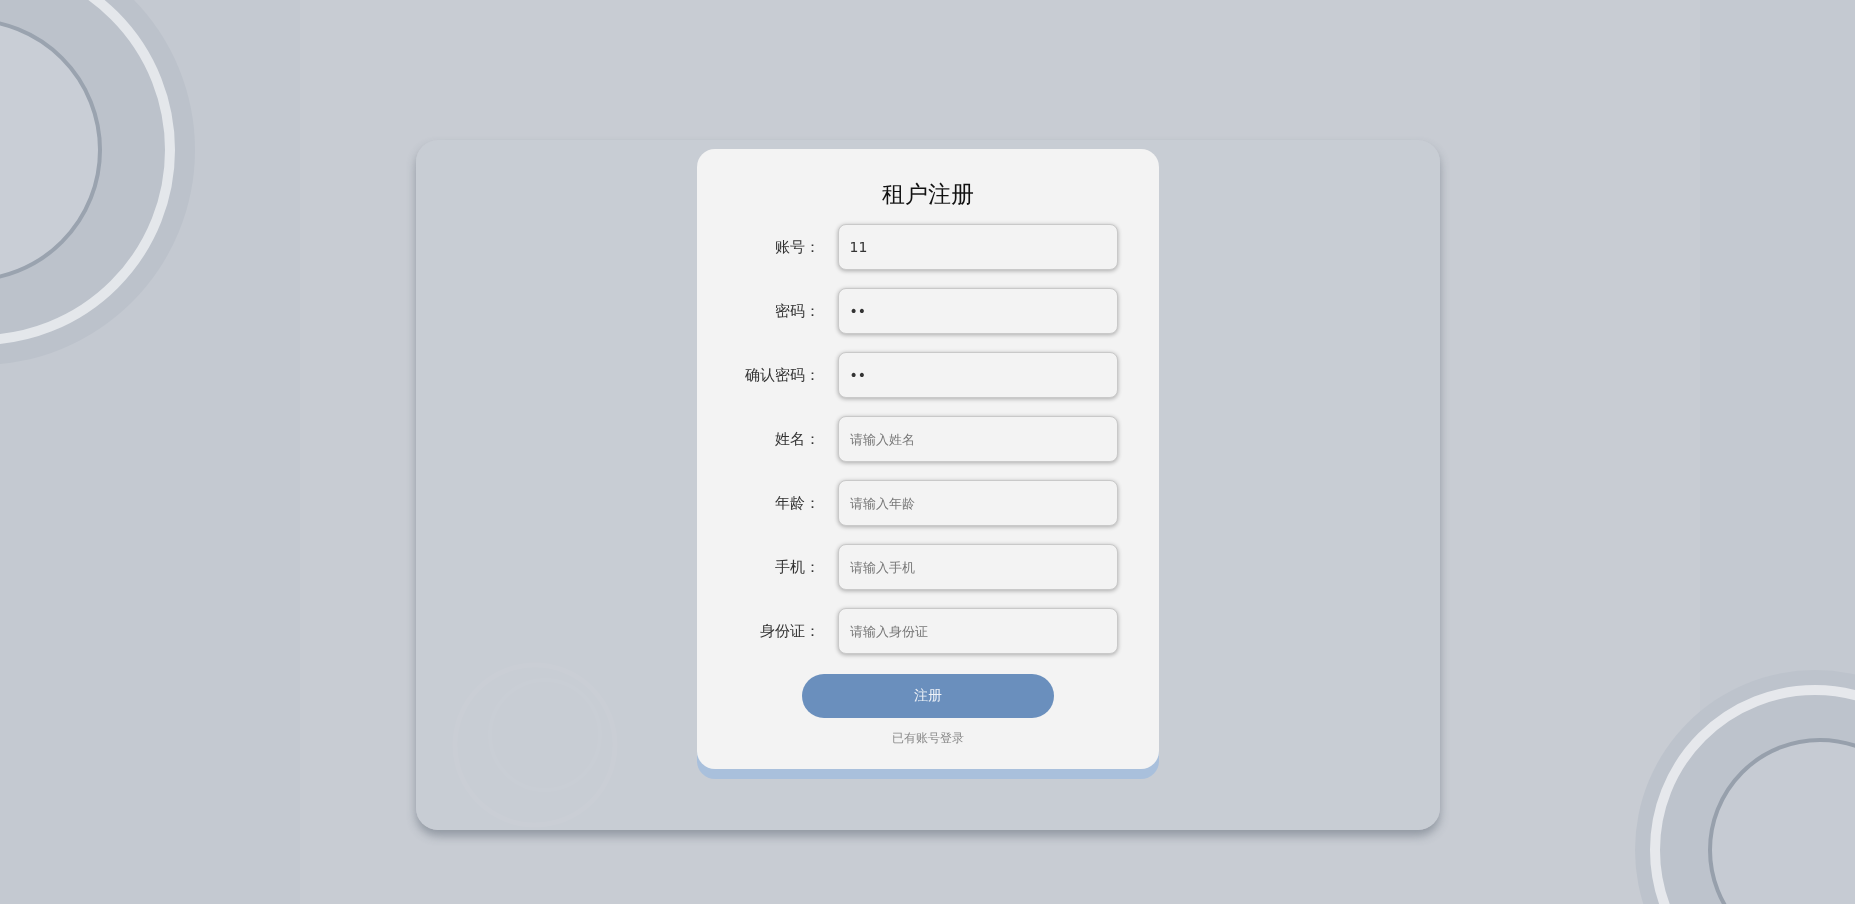  Describe the element at coordinates (927, 194) in the screenshot. I see `form-title: 租户注册` at that location.